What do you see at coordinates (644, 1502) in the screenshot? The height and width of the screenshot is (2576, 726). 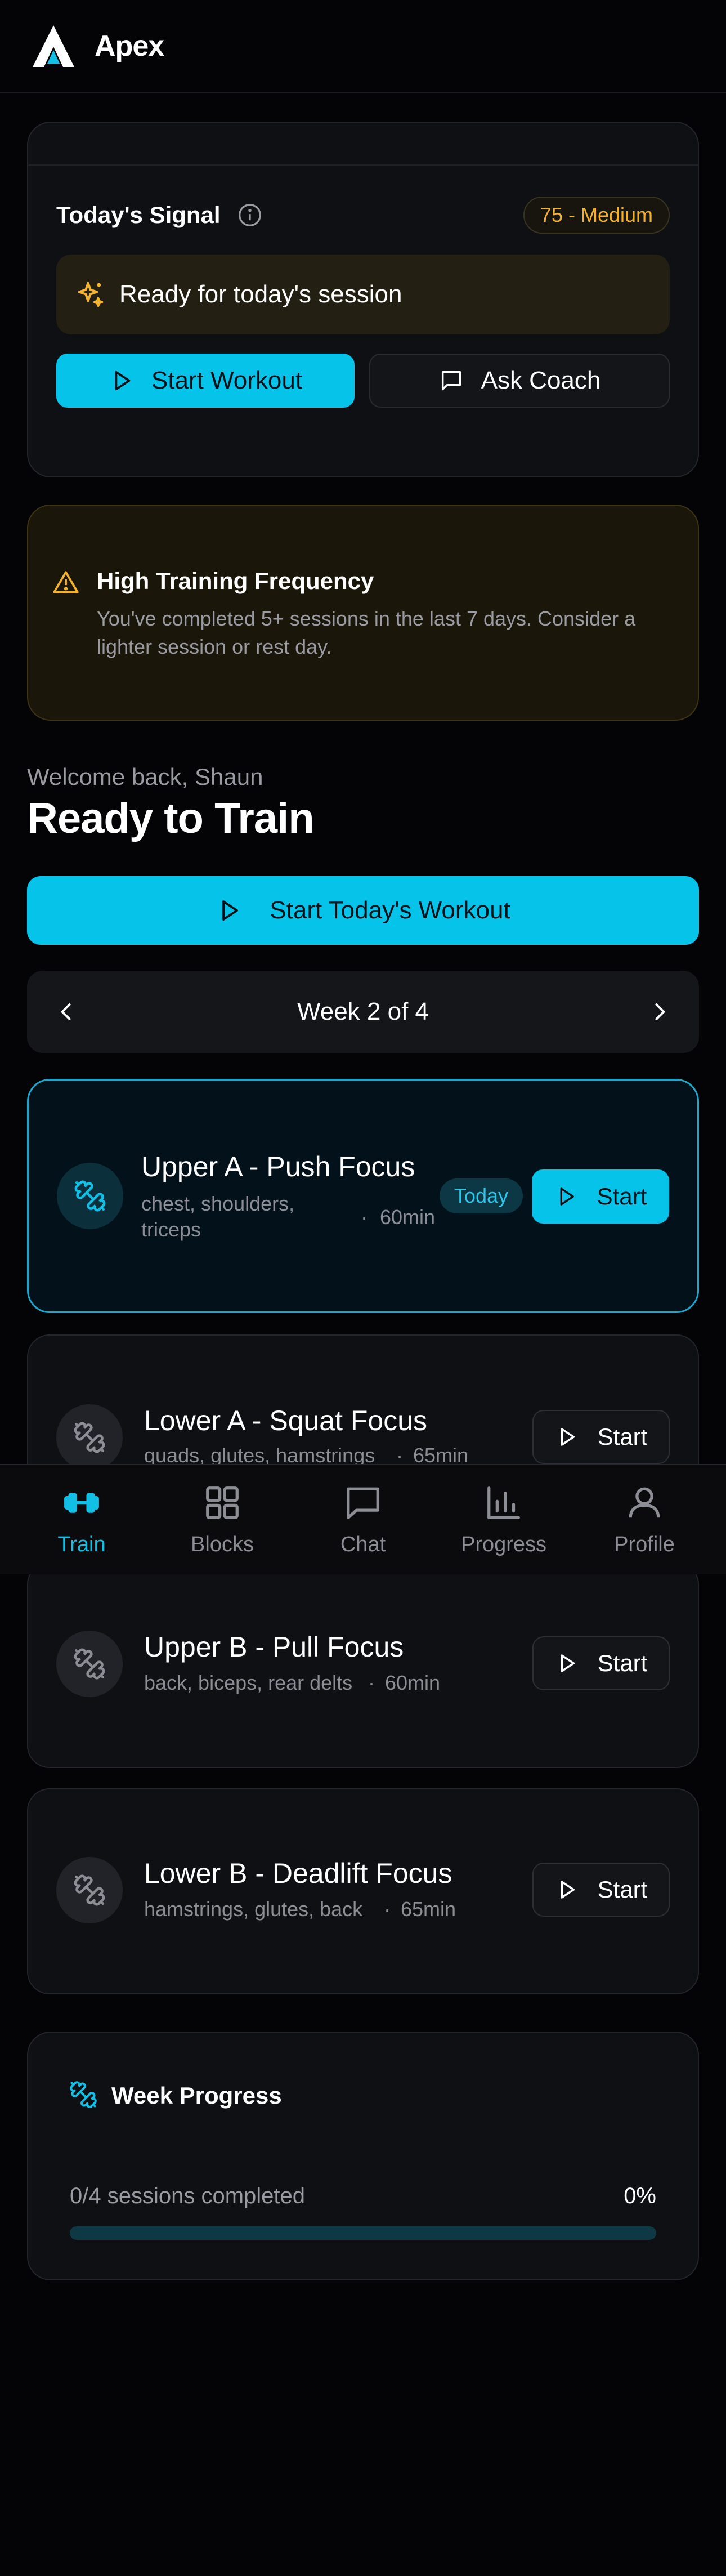 I see `user-icon` at bounding box center [644, 1502].